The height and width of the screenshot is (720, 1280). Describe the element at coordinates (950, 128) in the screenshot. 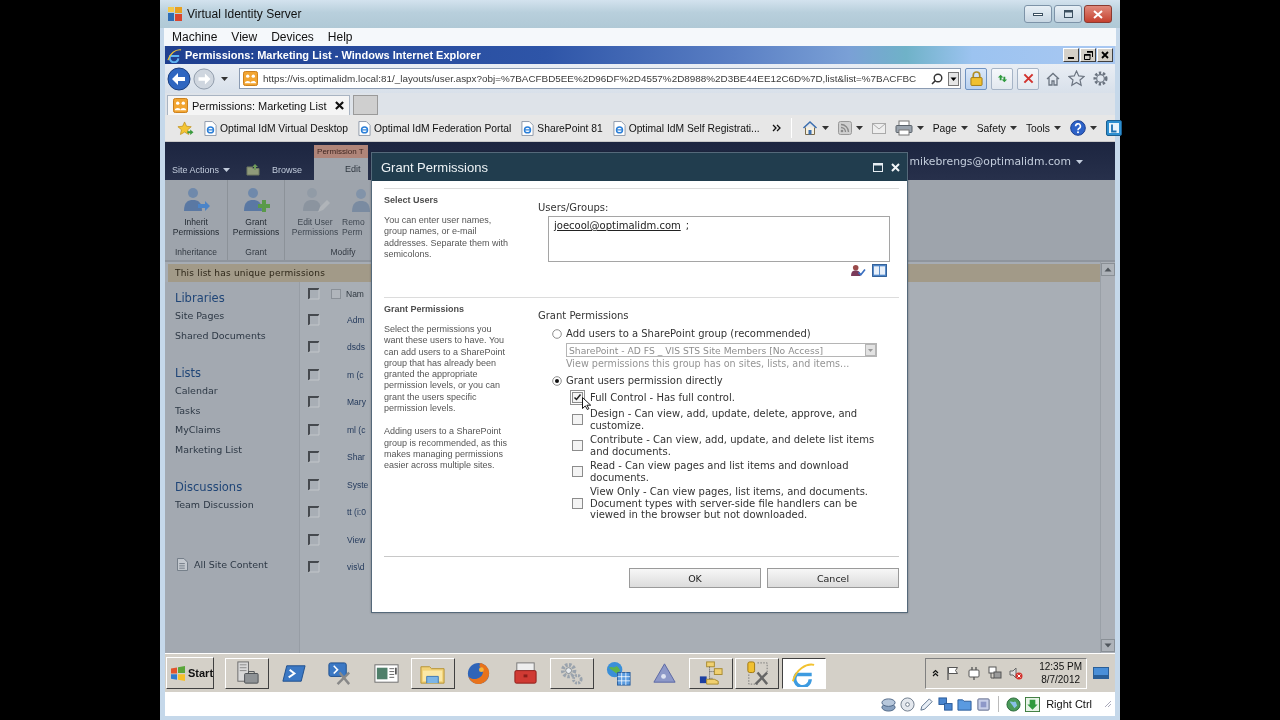

I see `command-menu: Page` at that location.